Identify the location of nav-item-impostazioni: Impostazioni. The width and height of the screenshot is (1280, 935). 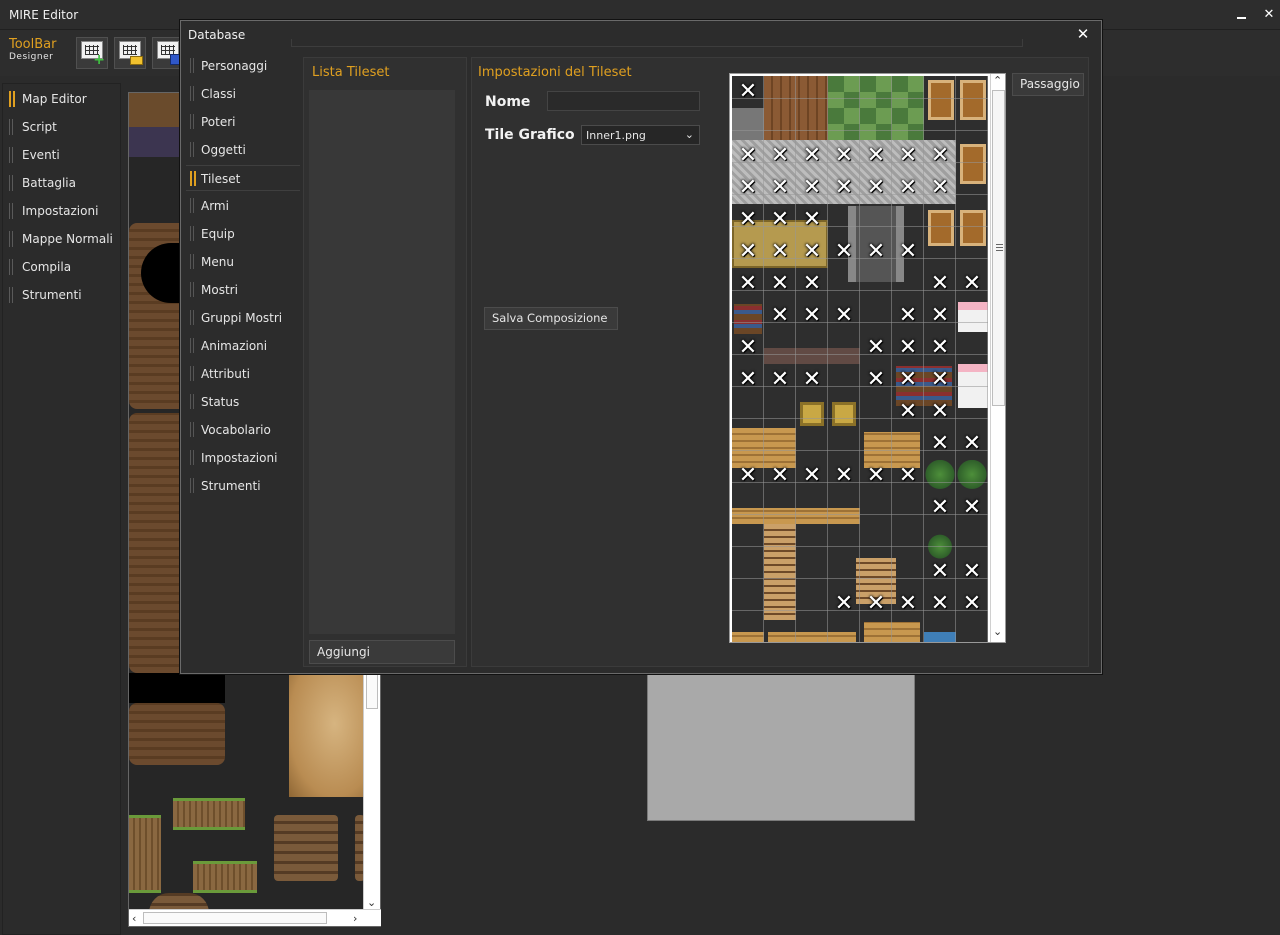
(63, 211).